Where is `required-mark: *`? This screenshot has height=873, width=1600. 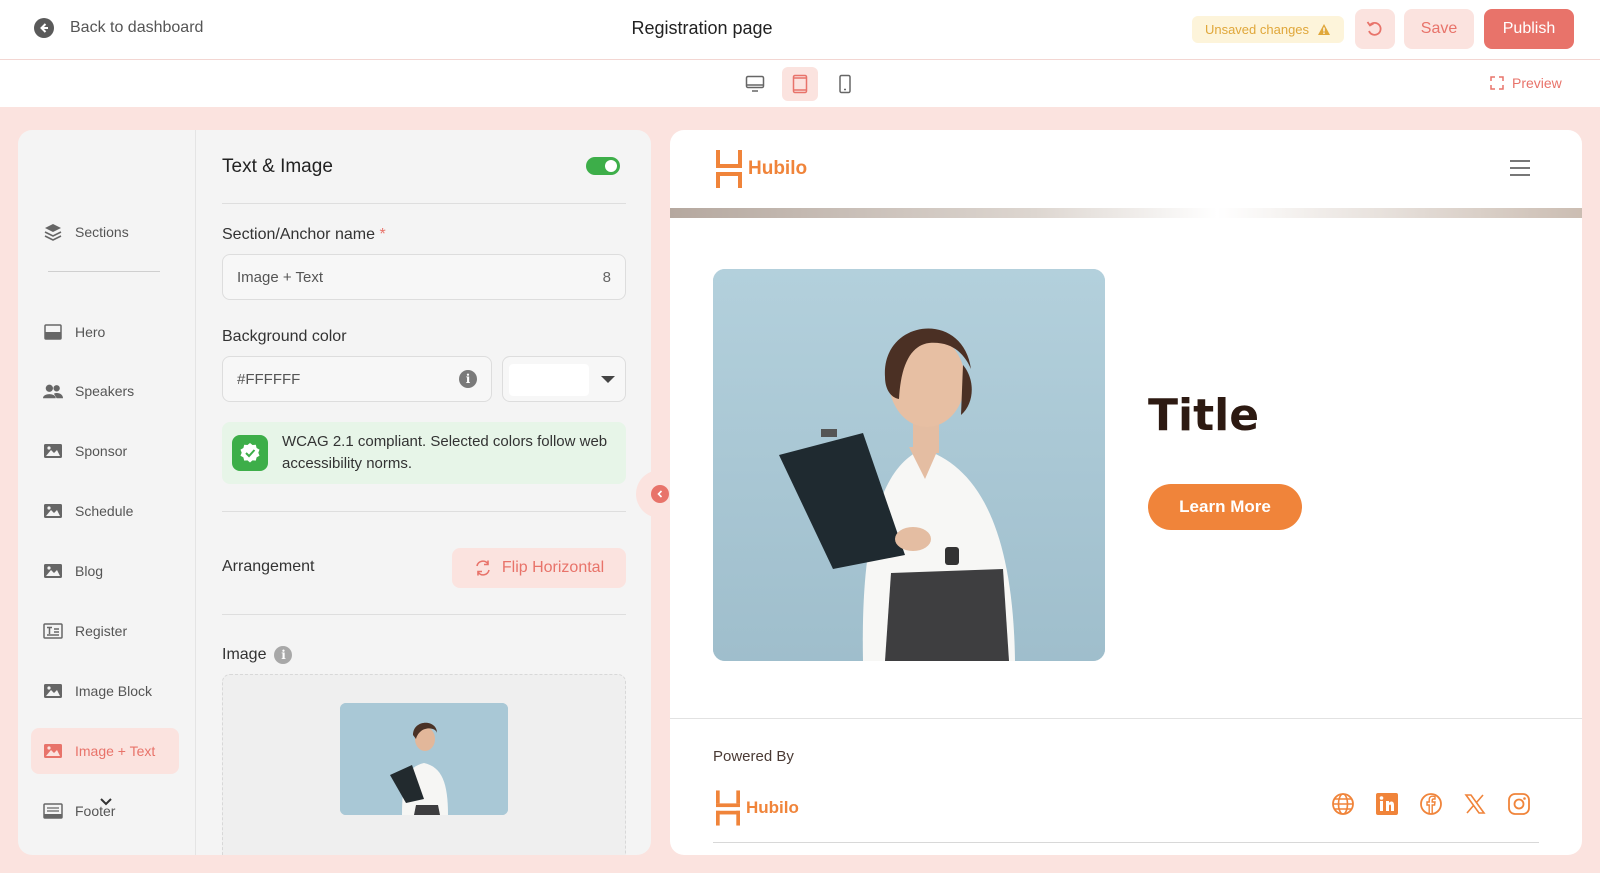
required-mark: * is located at coordinates (382, 234).